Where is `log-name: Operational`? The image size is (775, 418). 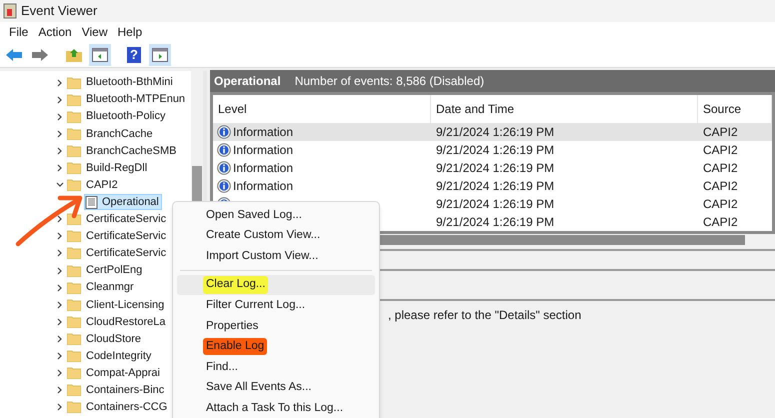 log-name: Operational is located at coordinates (247, 81).